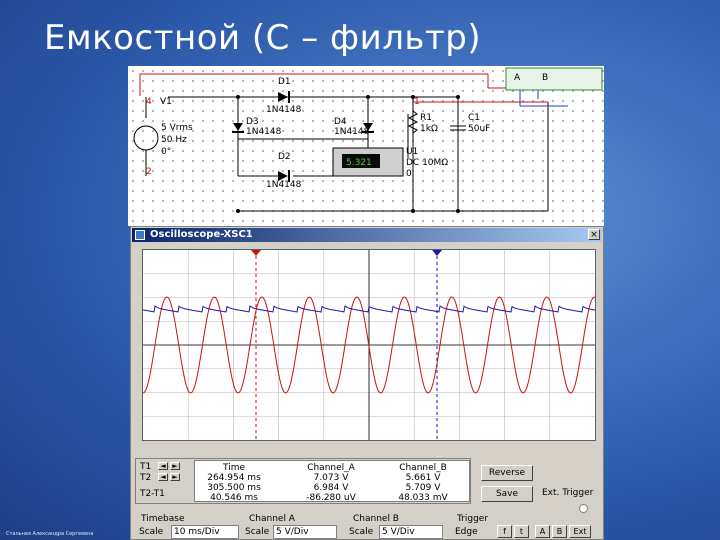 The height and width of the screenshot is (540, 720). I want to click on readout-col-channel-b: Channel_B 5.661 V 5.709 V 48.033 mV, so click(423, 483).